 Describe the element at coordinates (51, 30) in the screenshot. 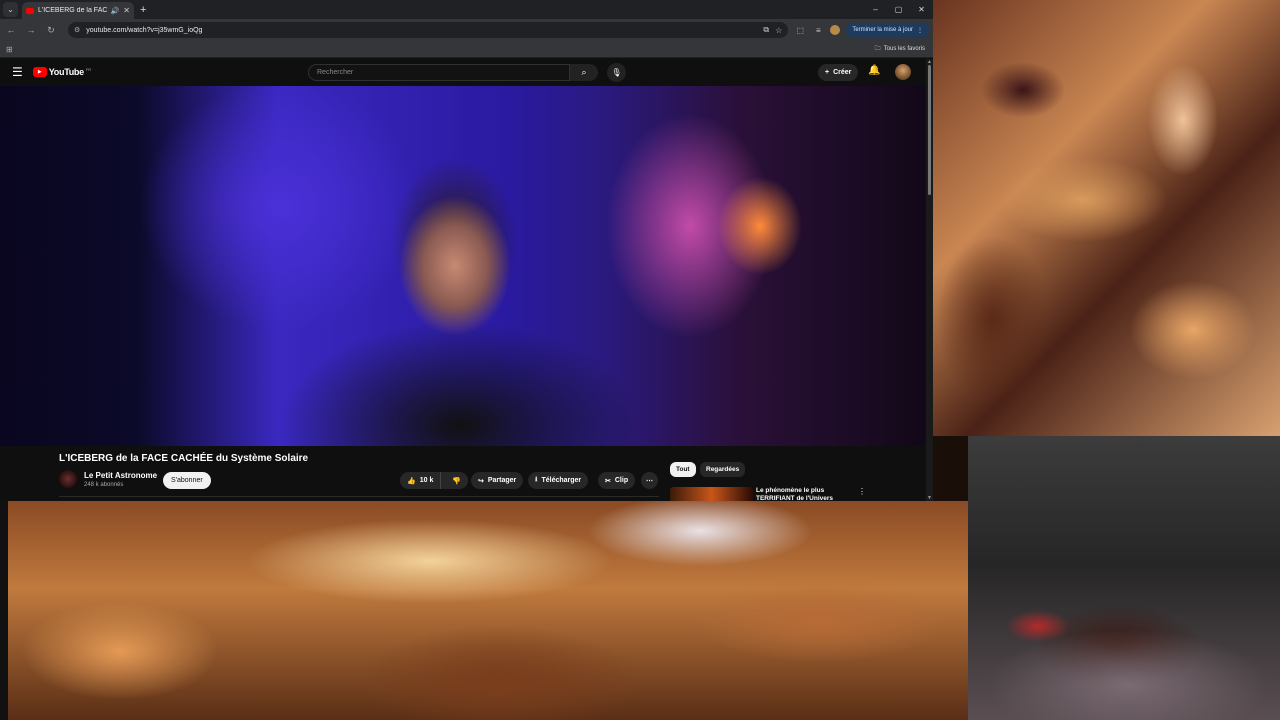

I see `reload-icon: ↻` at that location.